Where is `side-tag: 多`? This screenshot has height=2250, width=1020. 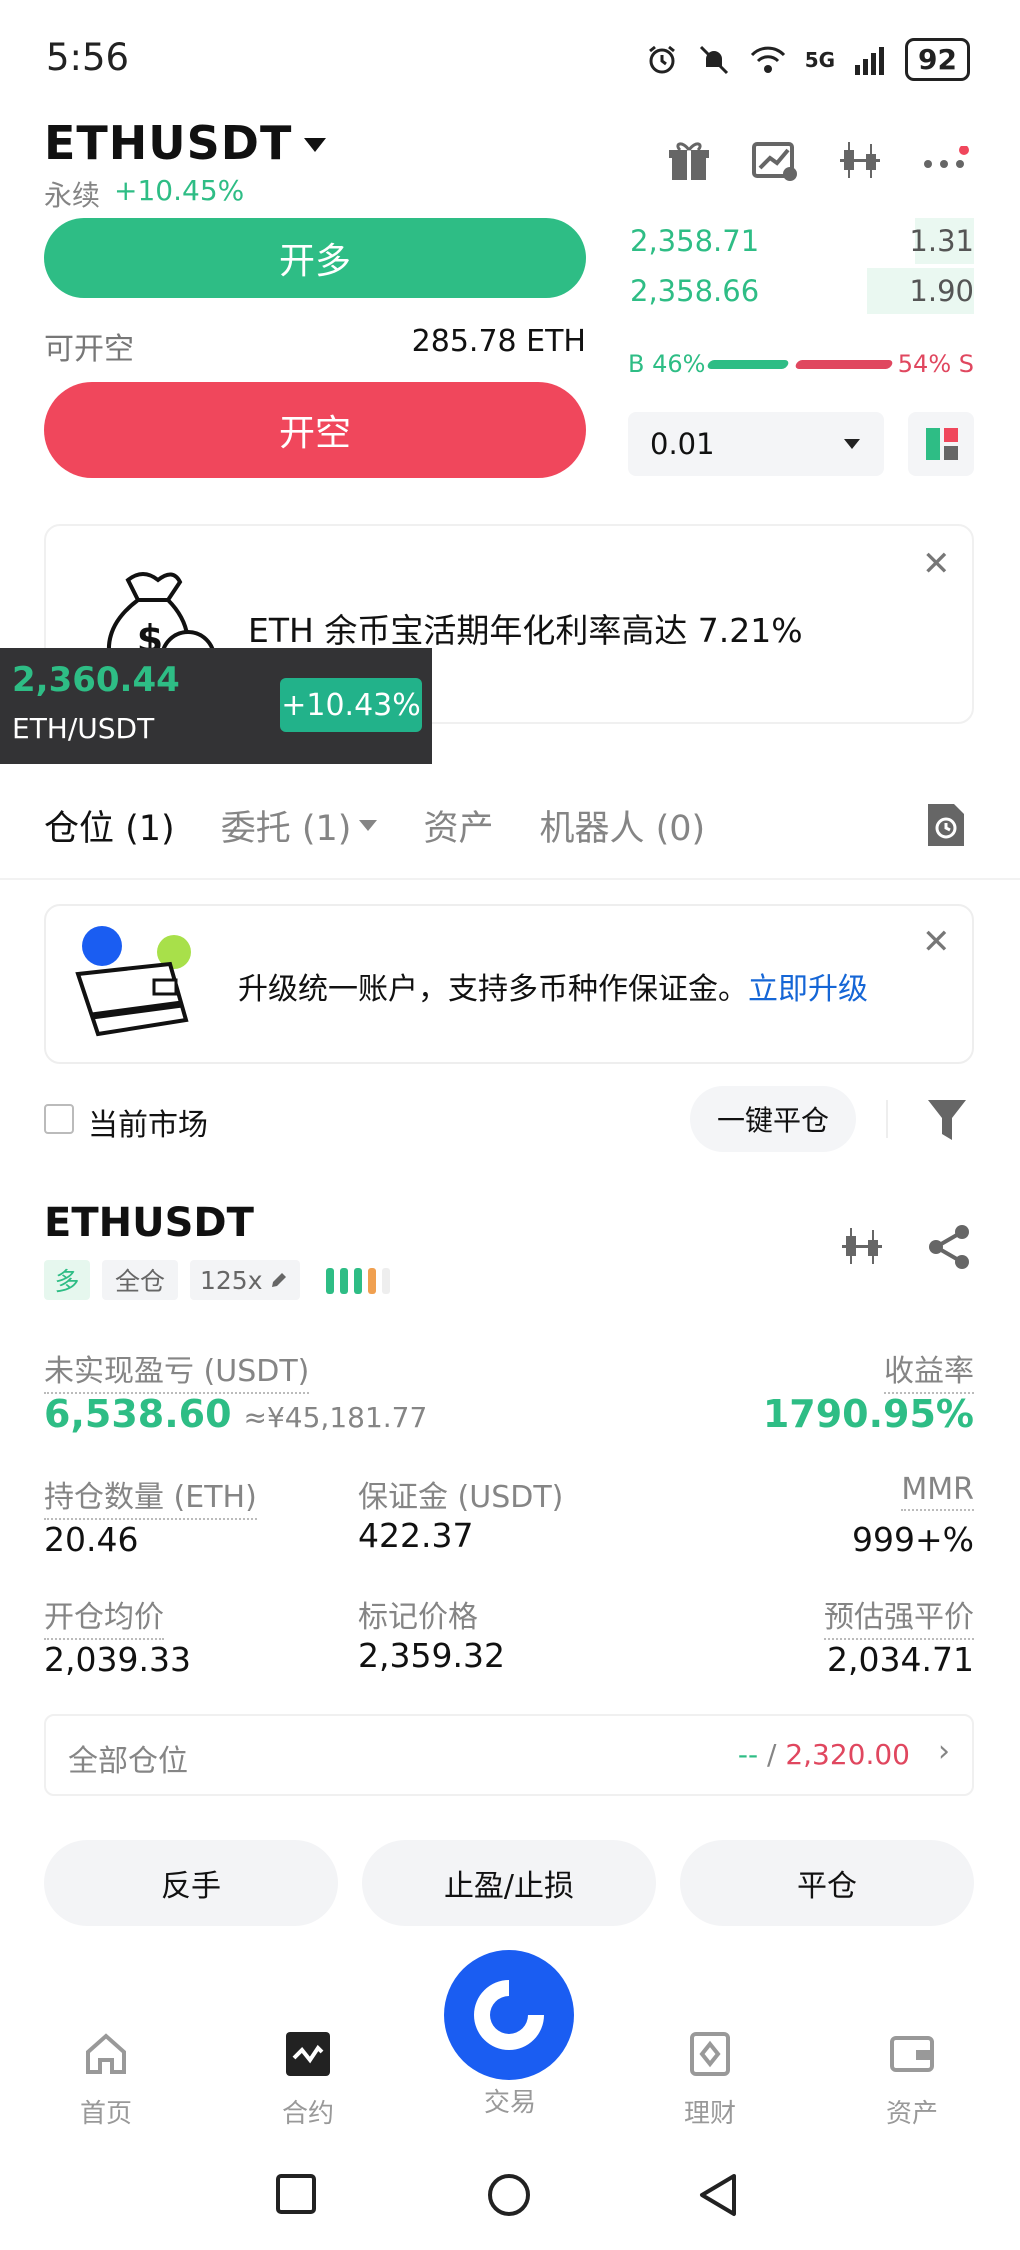 side-tag: 多 is located at coordinates (67, 1280).